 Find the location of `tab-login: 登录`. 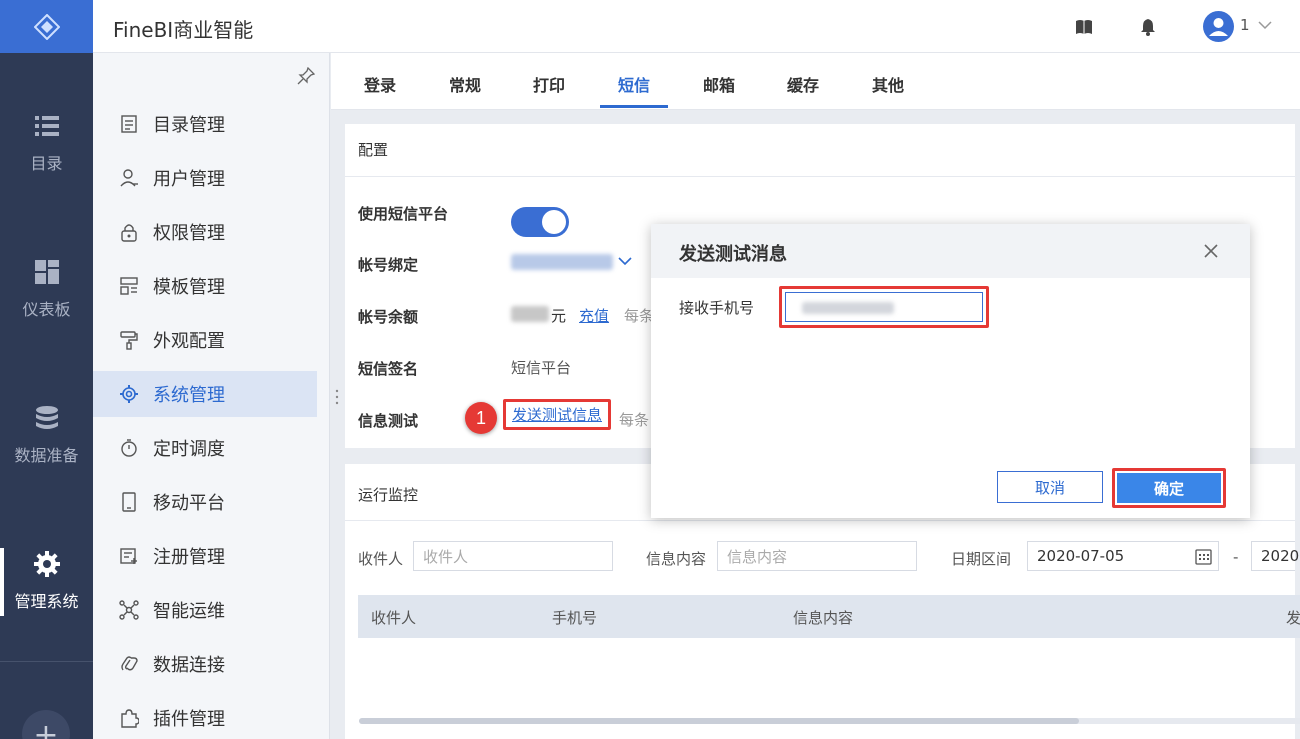

tab-login: 登录 is located at coordinates (380, 84).